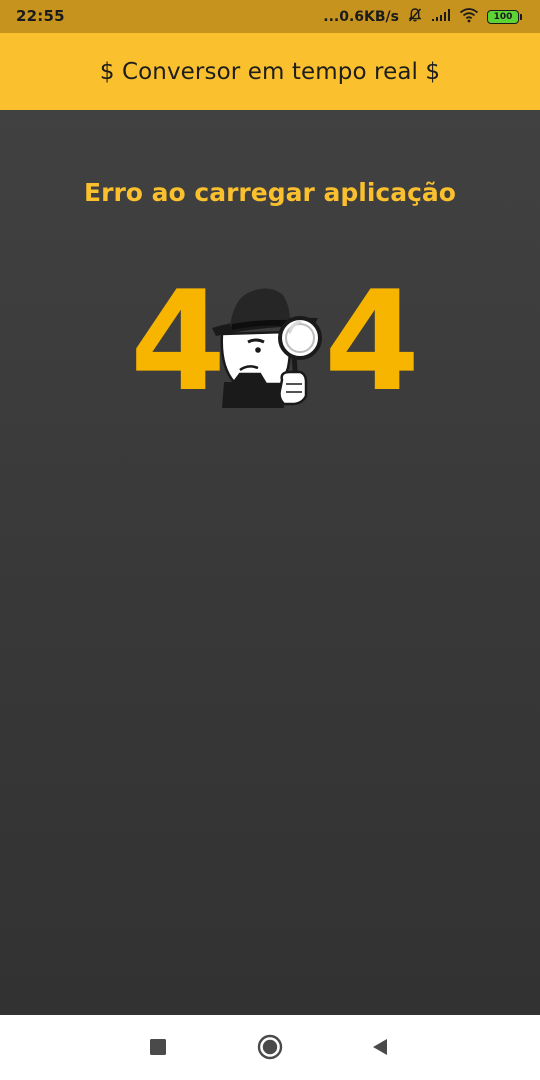 This screenshot has height=1080, width=540. Describe the element at coordinates (521, 17) in the screenshot. I see `battery-tip` at that location.